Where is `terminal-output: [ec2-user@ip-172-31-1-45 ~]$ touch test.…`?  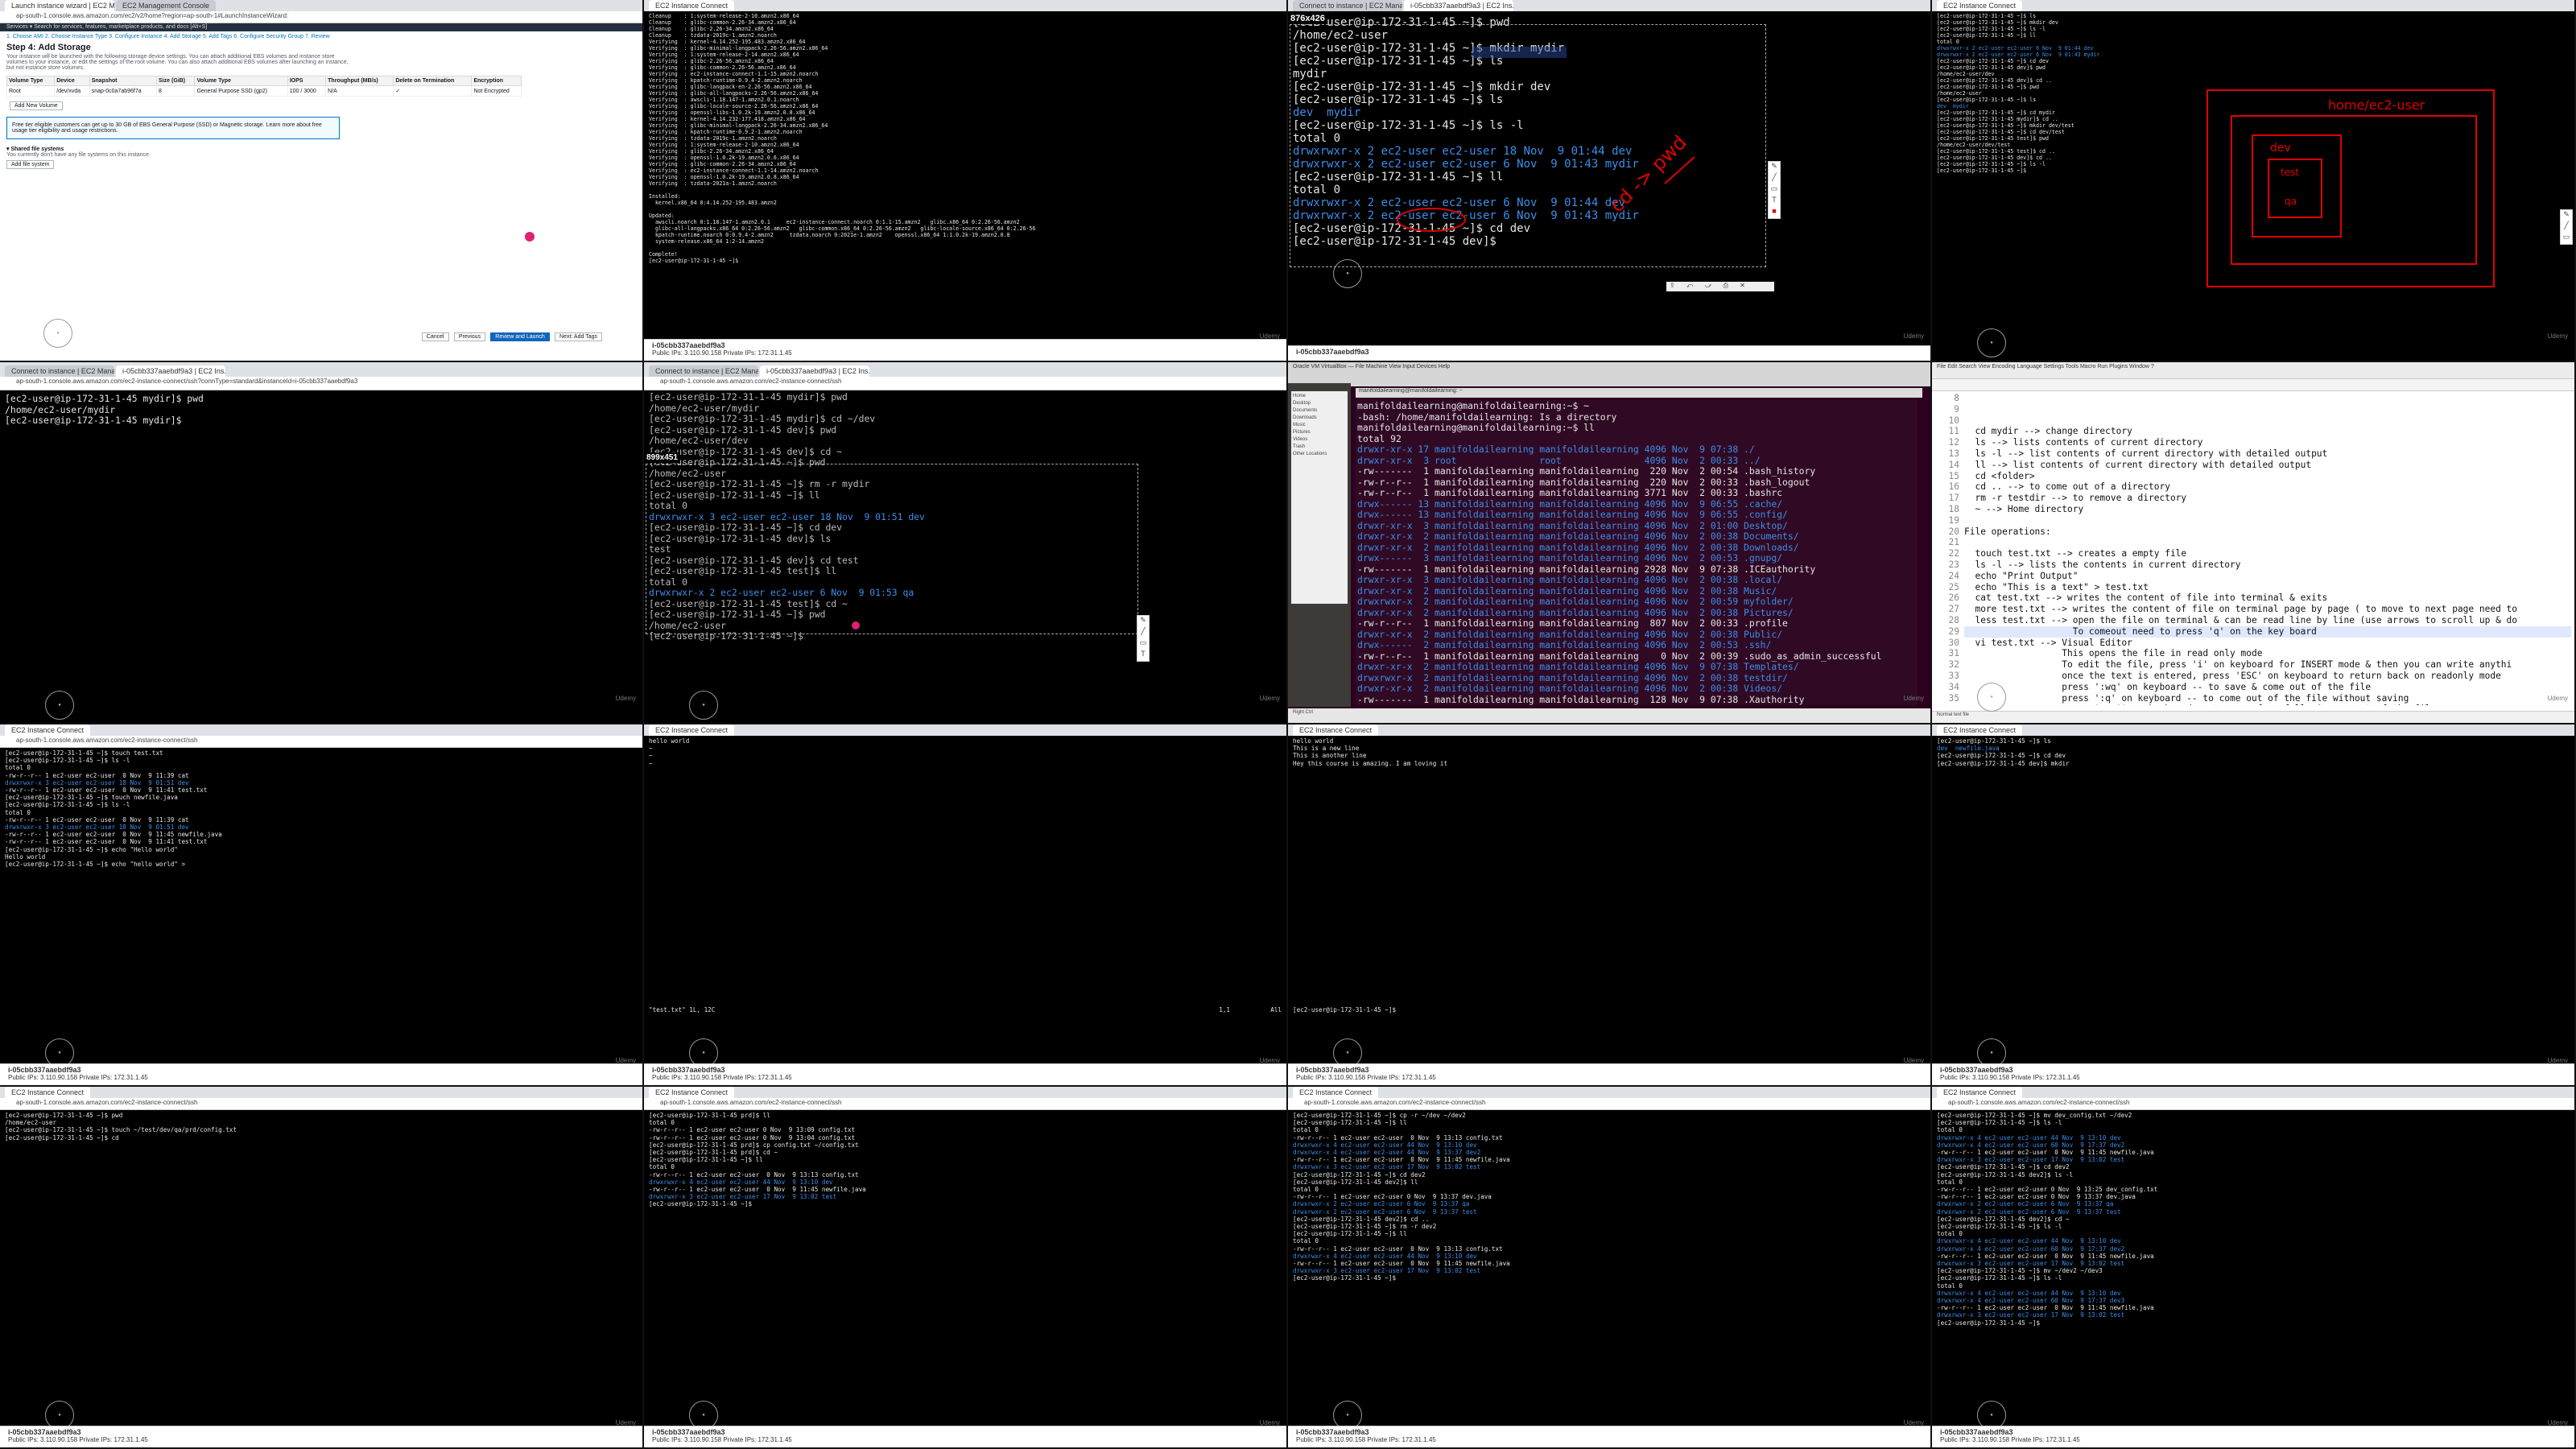
terminal-output: [ec2-user@ip-172-31-1-45 ~]$ touch test.… is located at coordinates (321, 891).